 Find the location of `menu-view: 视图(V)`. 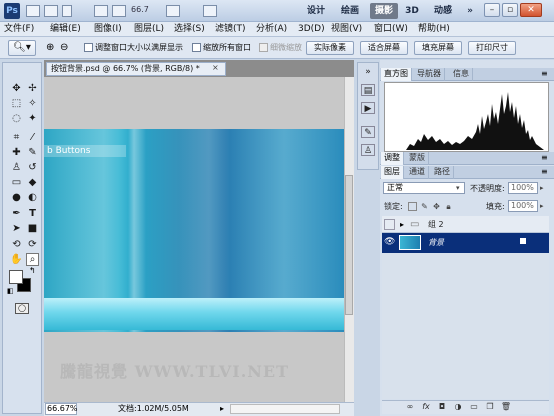

menu-view: 视图(V) is located at coordinates (346, 29).